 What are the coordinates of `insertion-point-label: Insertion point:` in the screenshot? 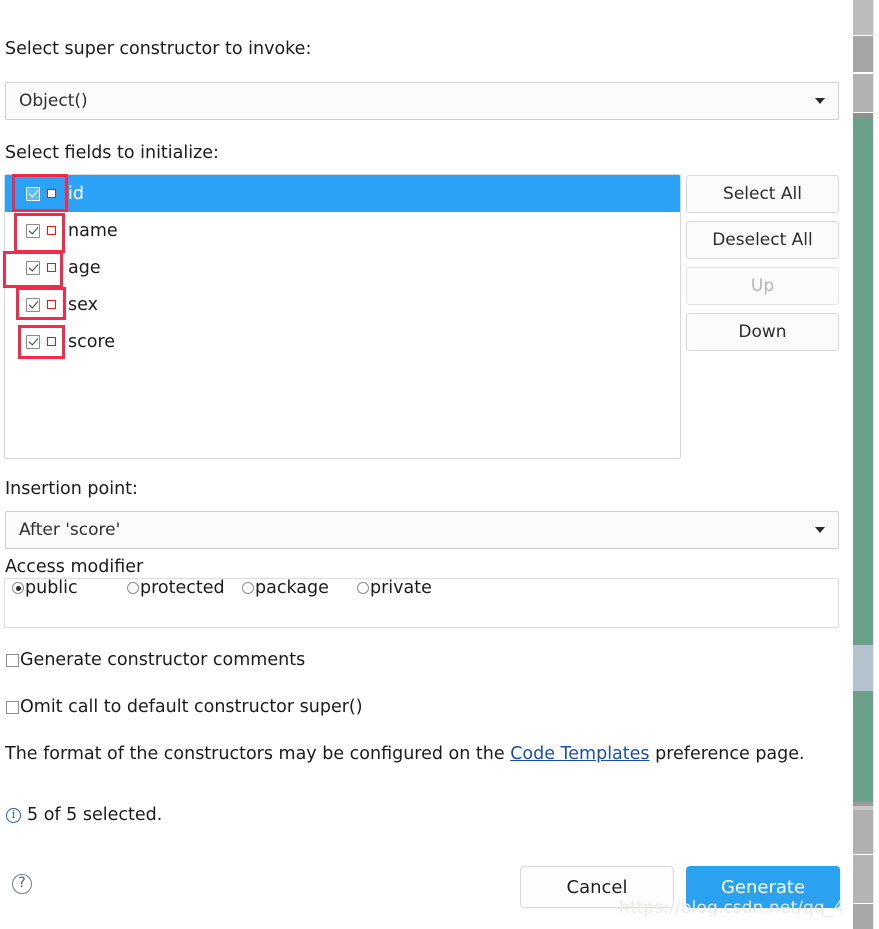 It's located at (71, 489).